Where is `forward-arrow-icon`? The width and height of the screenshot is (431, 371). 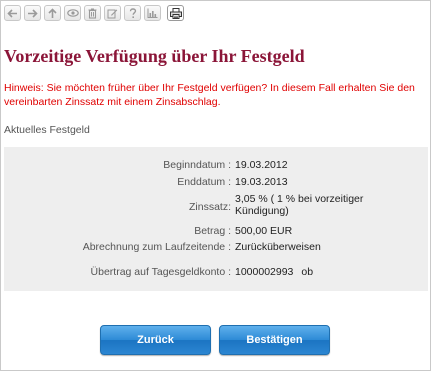 forward-arrow-icon is located at coordinates (33, 13).